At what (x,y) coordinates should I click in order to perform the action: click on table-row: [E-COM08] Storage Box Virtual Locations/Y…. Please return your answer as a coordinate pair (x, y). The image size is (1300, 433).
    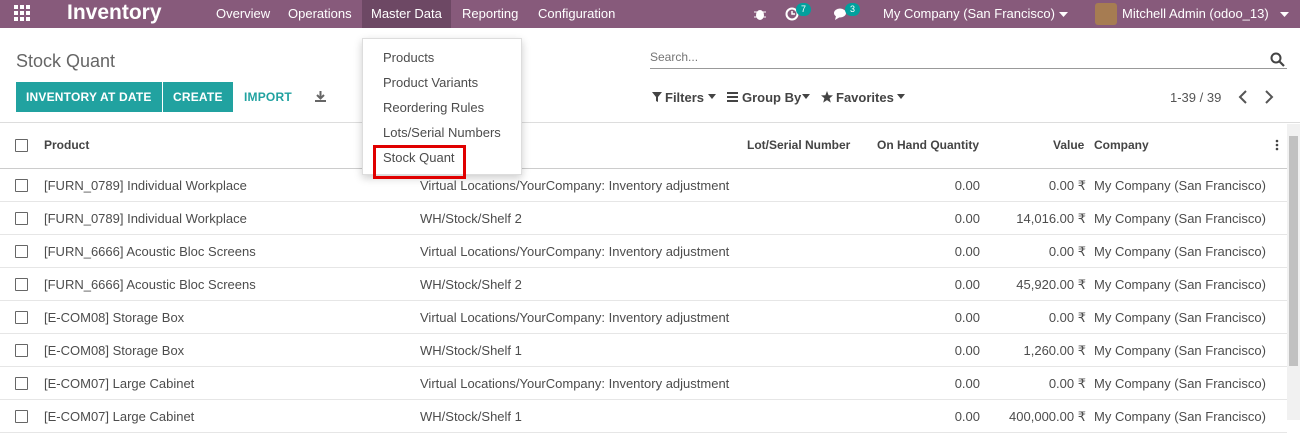
    Looking at the image, I should click on (643, 317).